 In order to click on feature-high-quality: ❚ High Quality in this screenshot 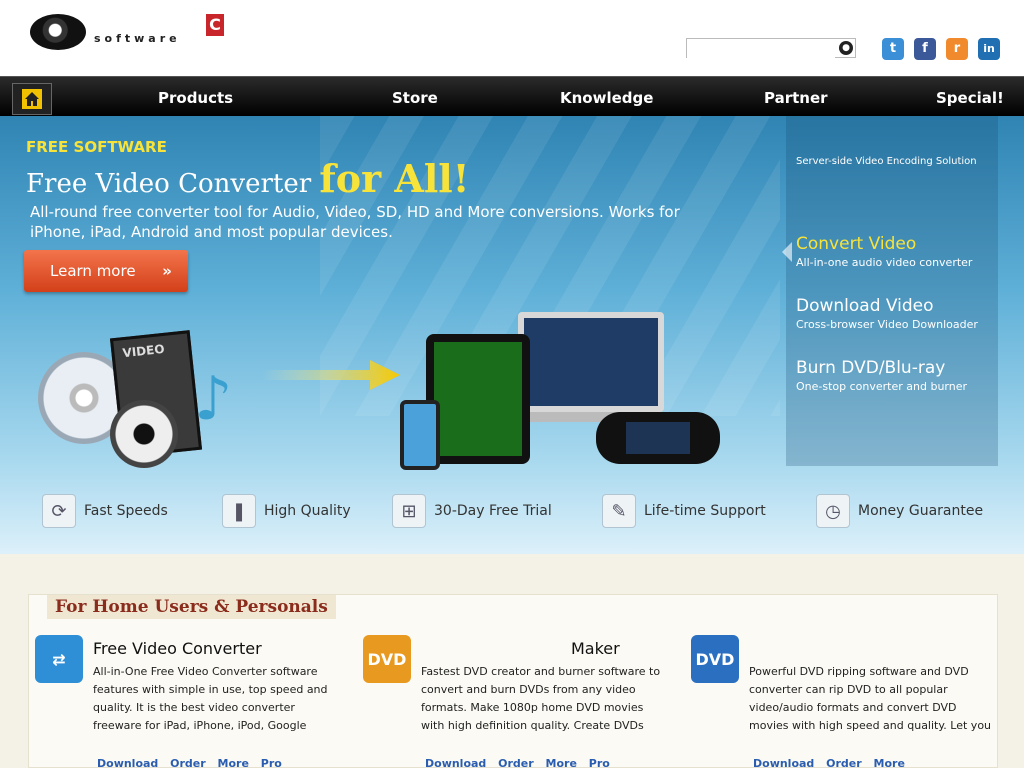, I will do `click(286, 511)`.